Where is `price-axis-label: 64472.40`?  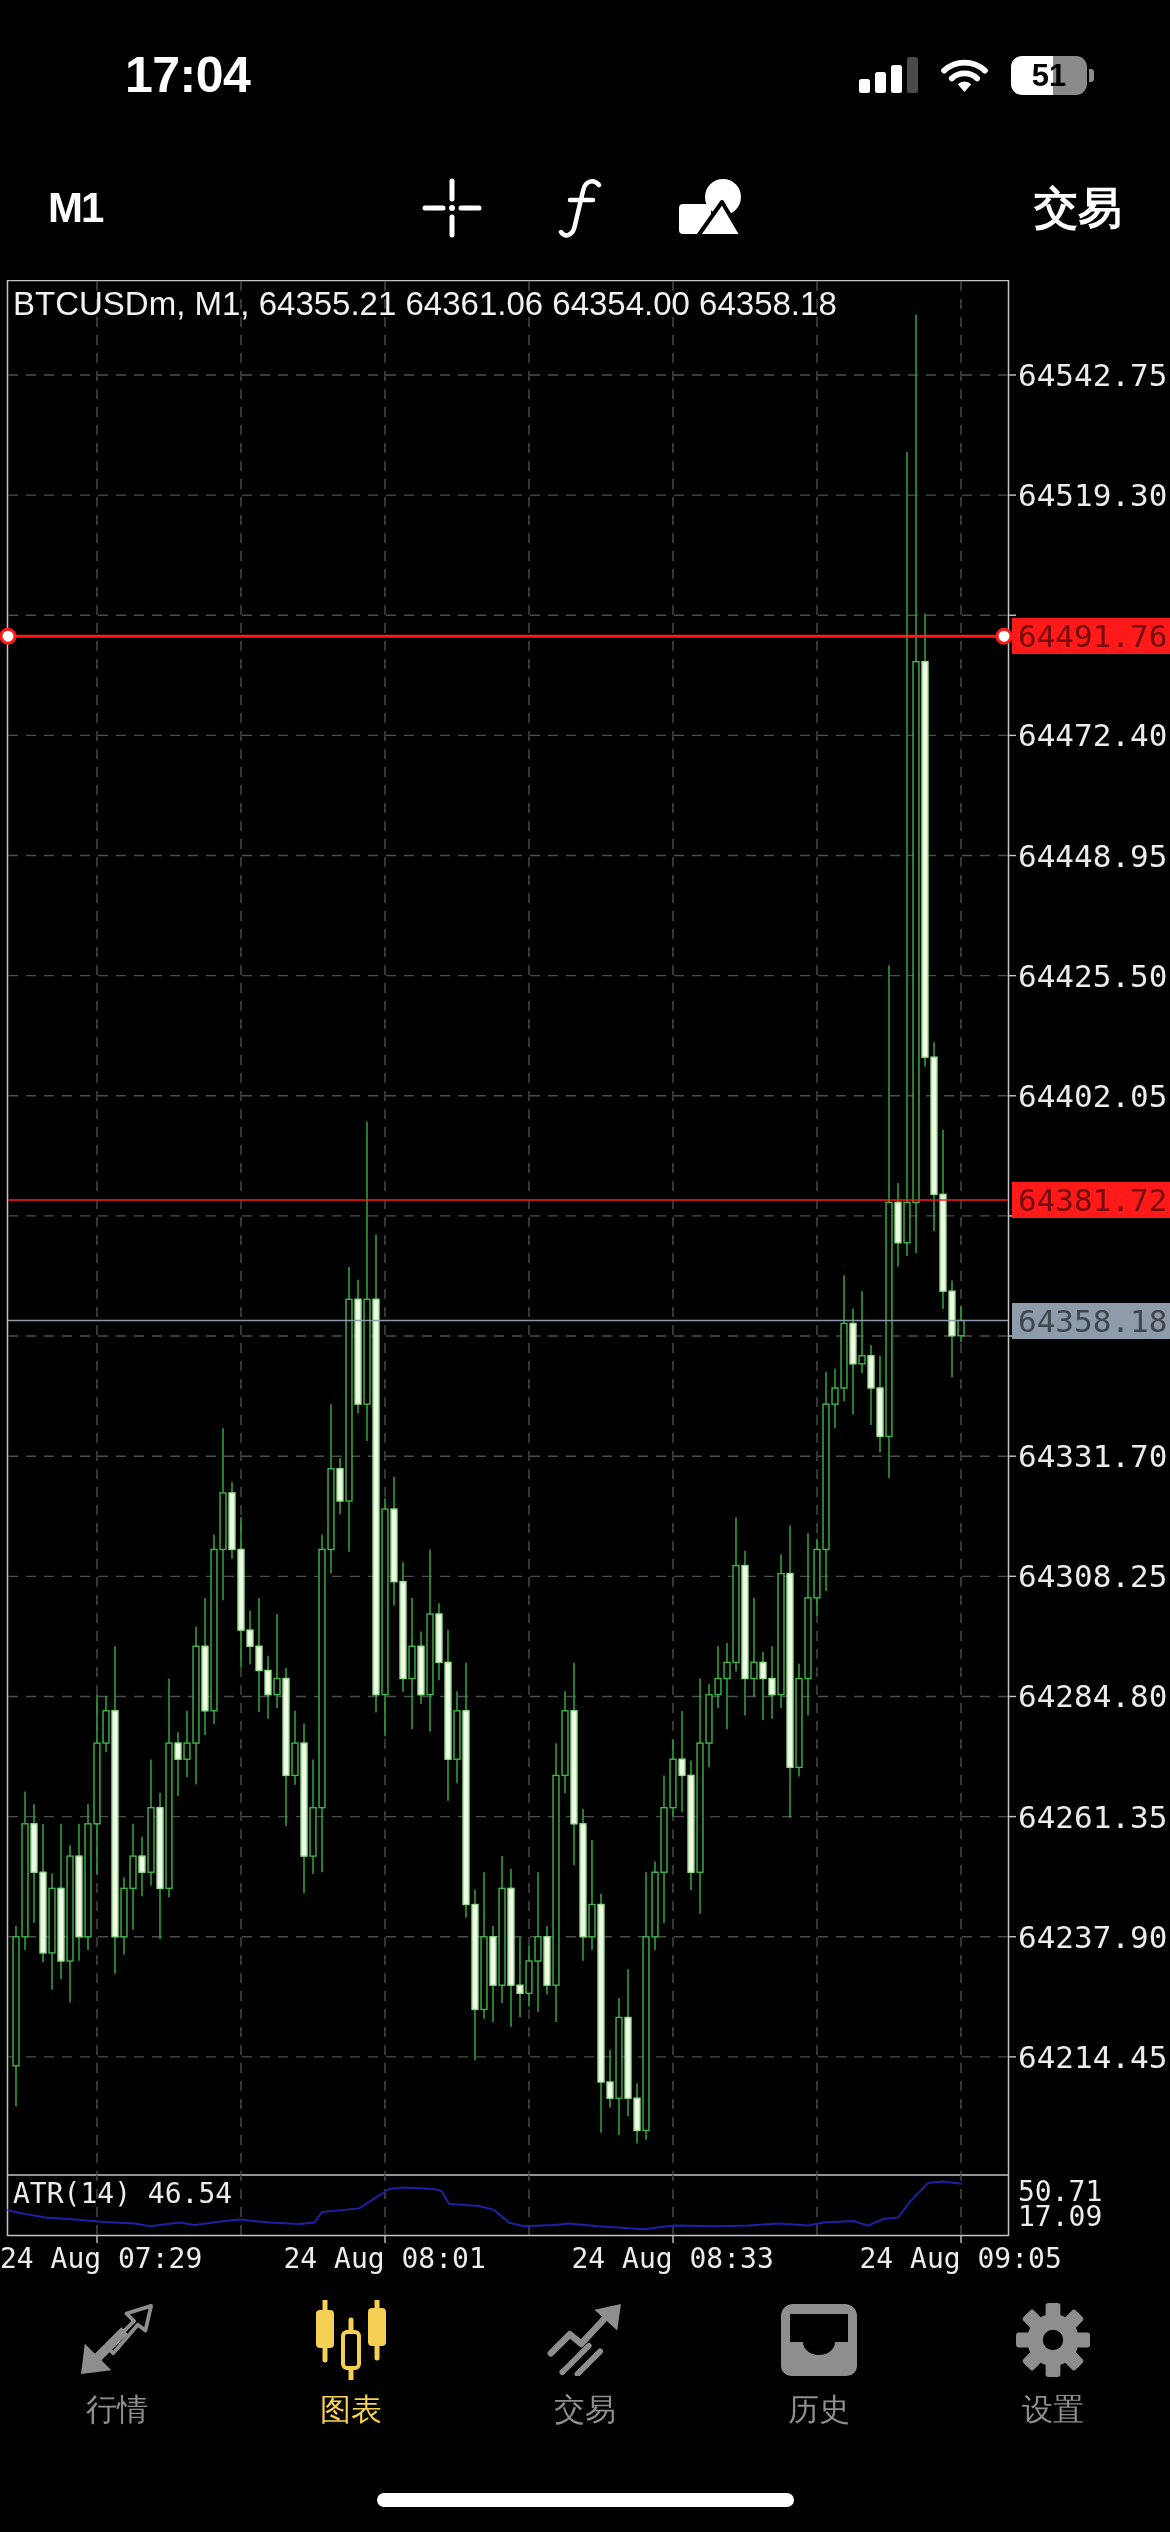
price-axis-label: 64472.40 is located at coordinates (1093, 735).